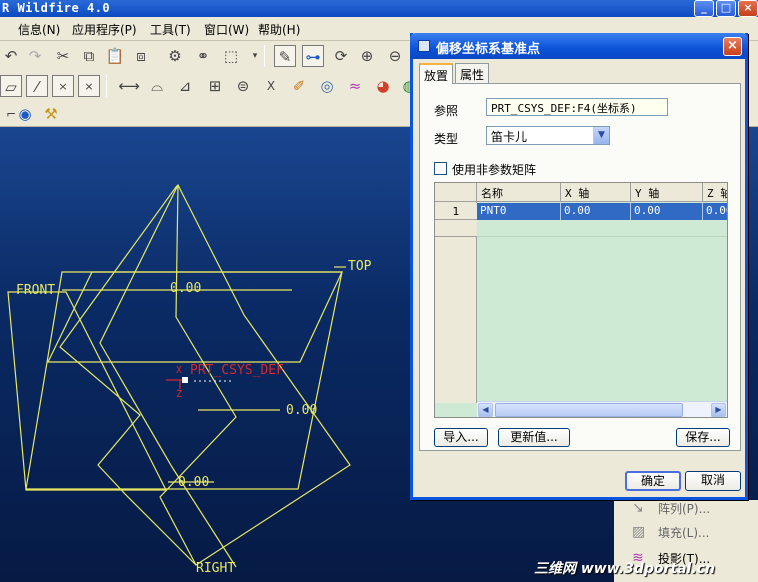 This screenshot has width=758, height=582. What do you see at coordinates (185, 380) in the screenshot?
I see `datum-point-marker` at bounding box center [185, 380].